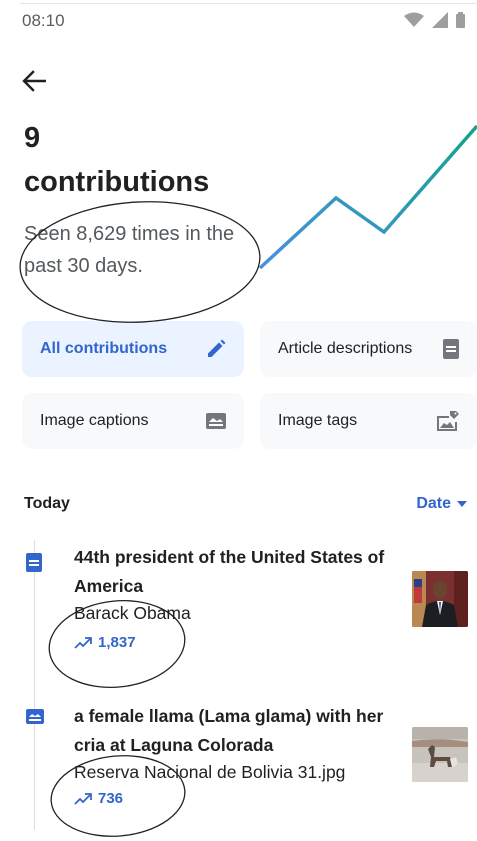 The height and width of the screenshot is (841, 477). What do you see at coordinates (32, 138) in the screenshot?
I see `contribution-count: 9` at bounding box center [32, 138].